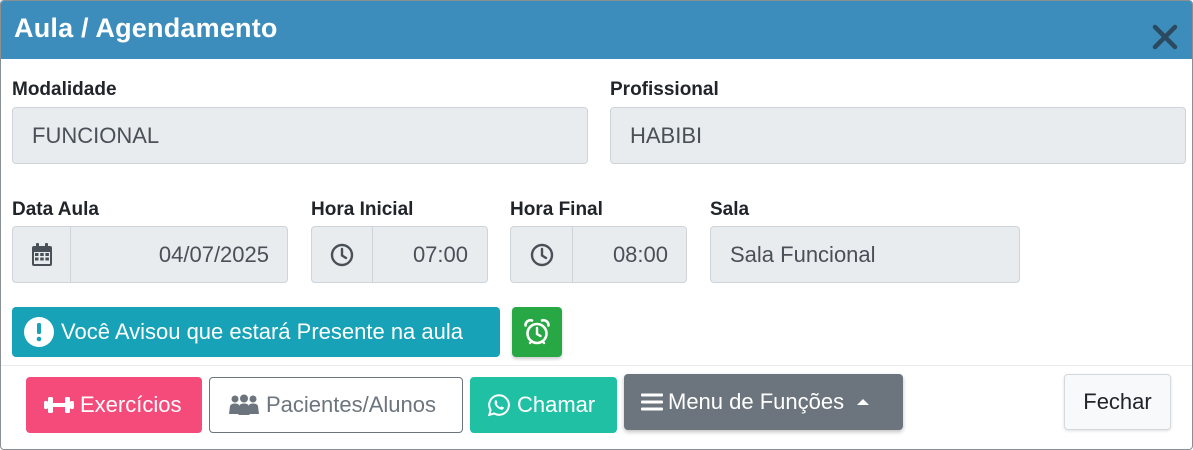 Image resolution: width=1193 pixels, height=450 pixels. I want to click on sala-field: Sala Funcional, so click(865, 254).